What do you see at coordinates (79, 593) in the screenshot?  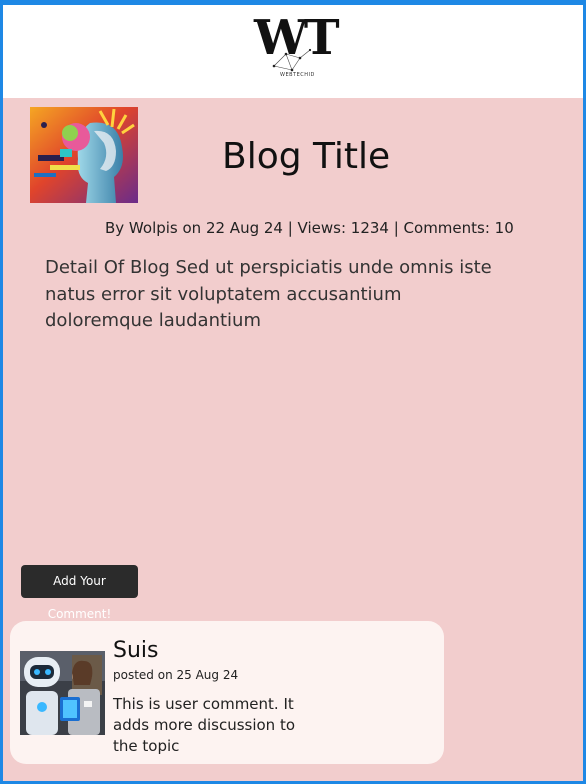 I see `add-comment-button: Add Your Comment!` at bounding box center [79, 593].